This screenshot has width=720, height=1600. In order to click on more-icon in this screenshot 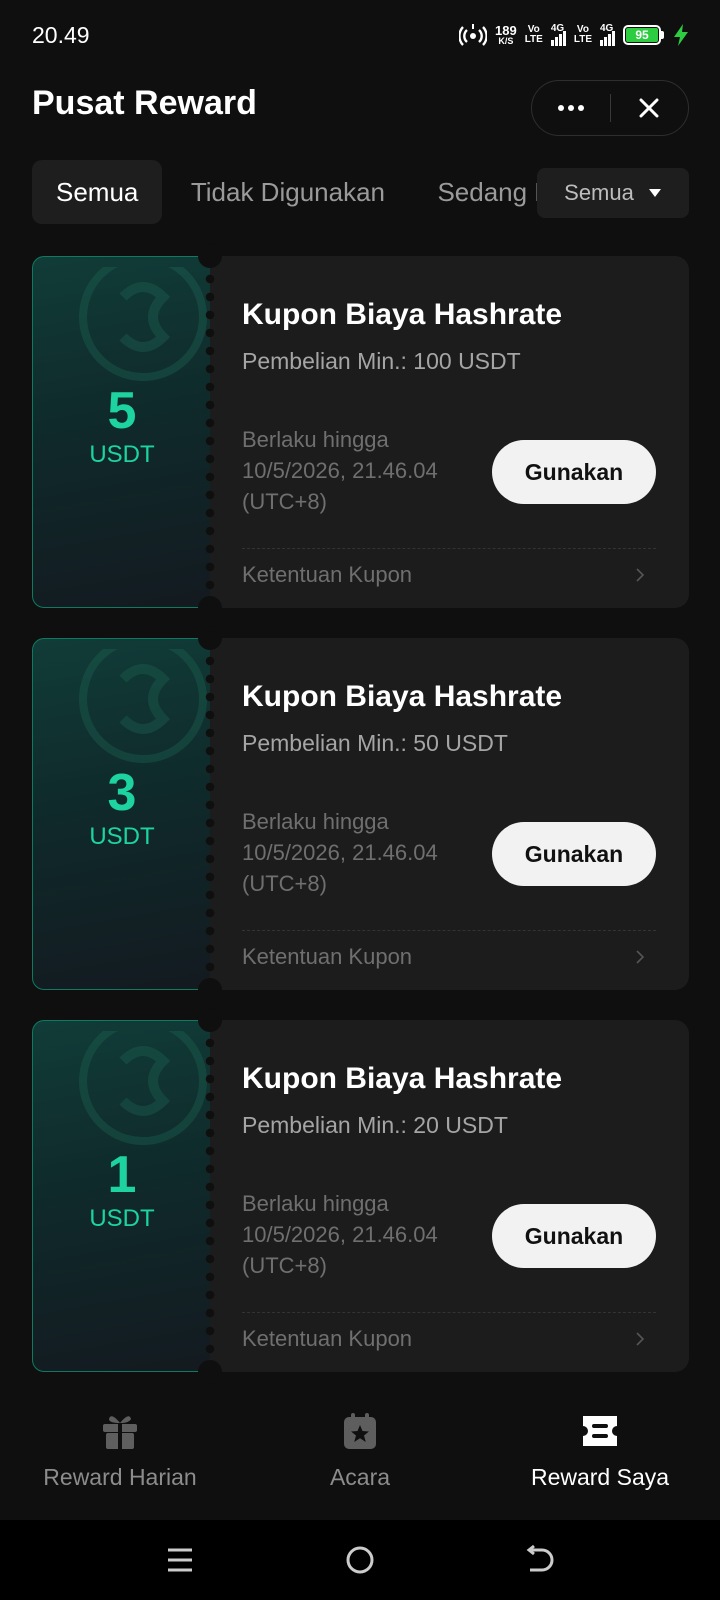, I will do `click(570, 108)`.